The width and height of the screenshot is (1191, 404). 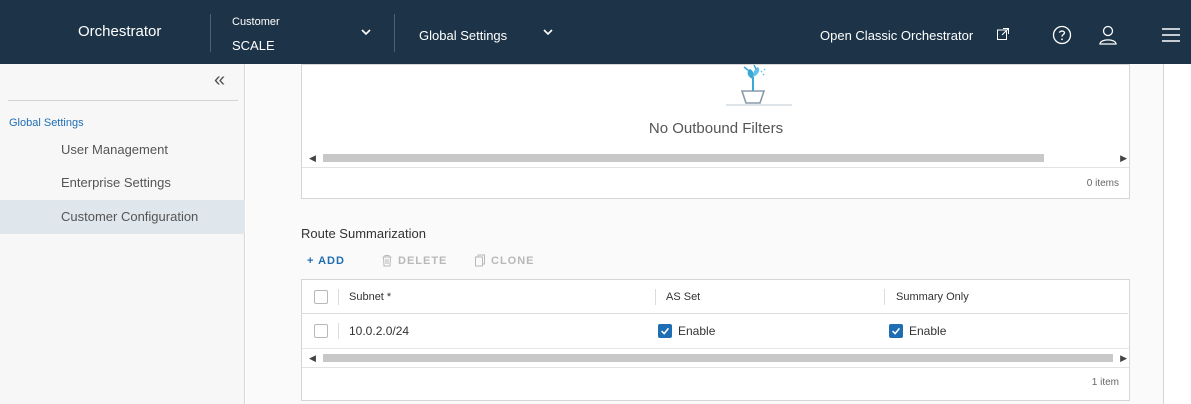 I want to click on sidebar-item-customer-configuration: Customer Configuration, so click(x=122, y=217).